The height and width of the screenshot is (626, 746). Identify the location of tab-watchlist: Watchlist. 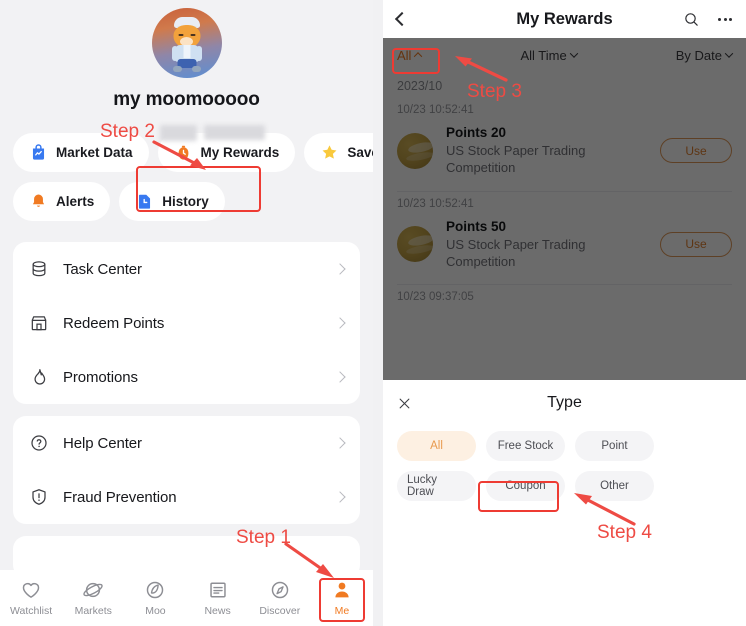
(31, 598).